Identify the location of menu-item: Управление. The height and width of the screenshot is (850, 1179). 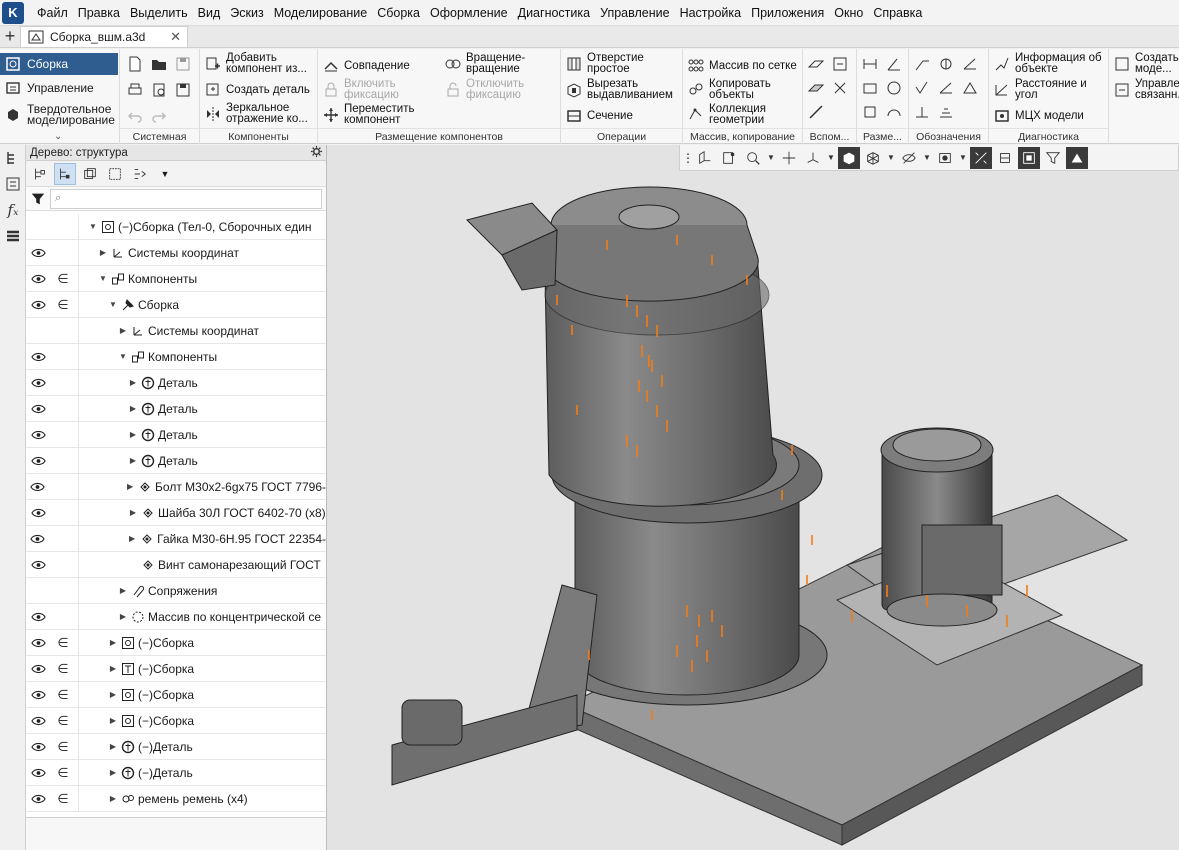
(635, 13).